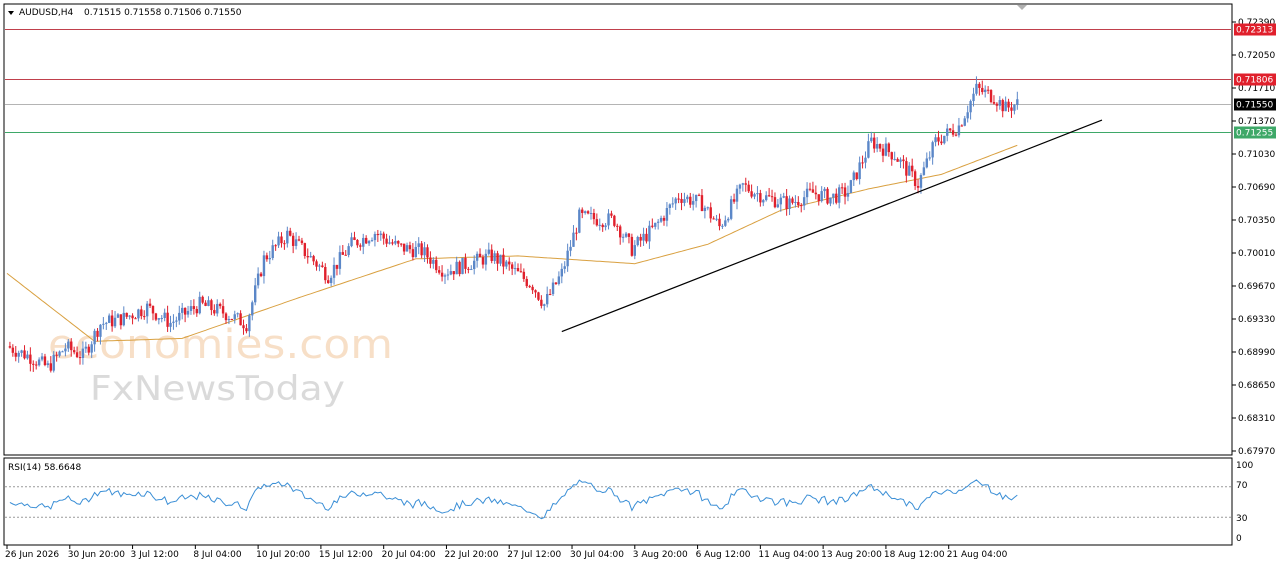  I want to click on x-tick-label: 26 Jun 2026, so click(32, 555).